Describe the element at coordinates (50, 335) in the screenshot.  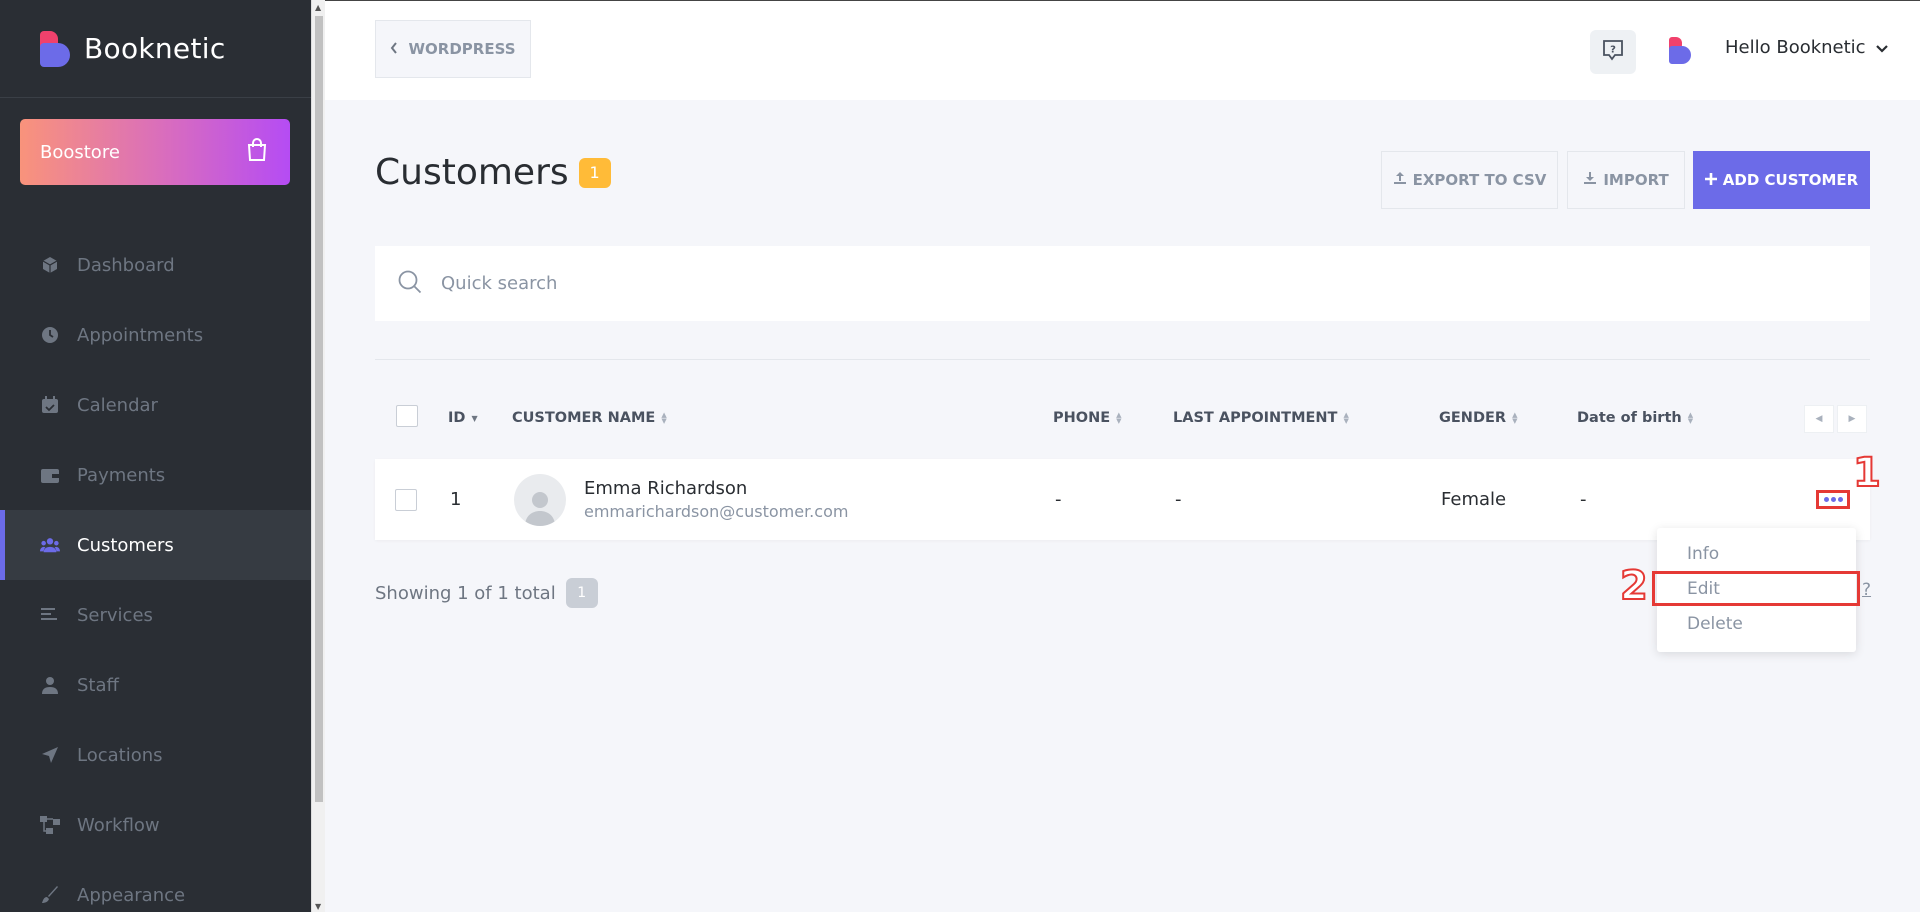
I see `clock-icon` at that location.